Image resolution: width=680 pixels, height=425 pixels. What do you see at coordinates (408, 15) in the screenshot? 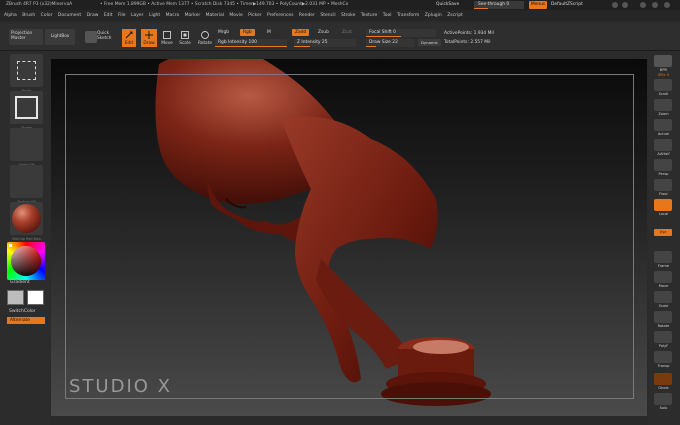
I see `menu-transform: Transform` at bounding box center [408, 15].